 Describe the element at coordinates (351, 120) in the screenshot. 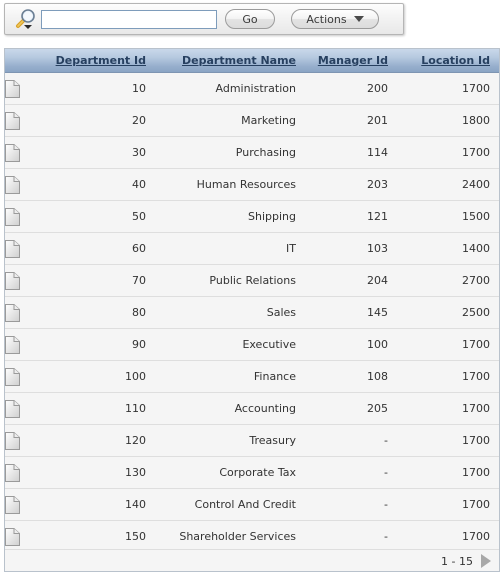

I see `cell-manager-id: 201` at that location.